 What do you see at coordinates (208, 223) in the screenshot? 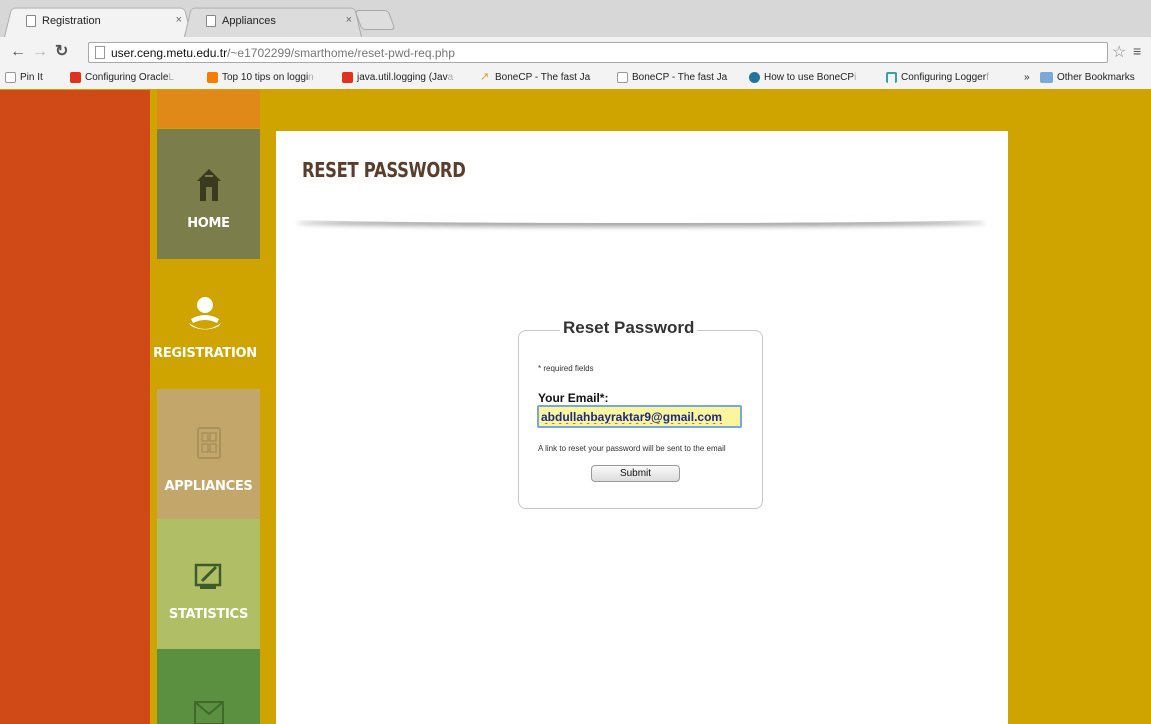
I see `nav-home-label: HOME` at bounding box center [208, 223].